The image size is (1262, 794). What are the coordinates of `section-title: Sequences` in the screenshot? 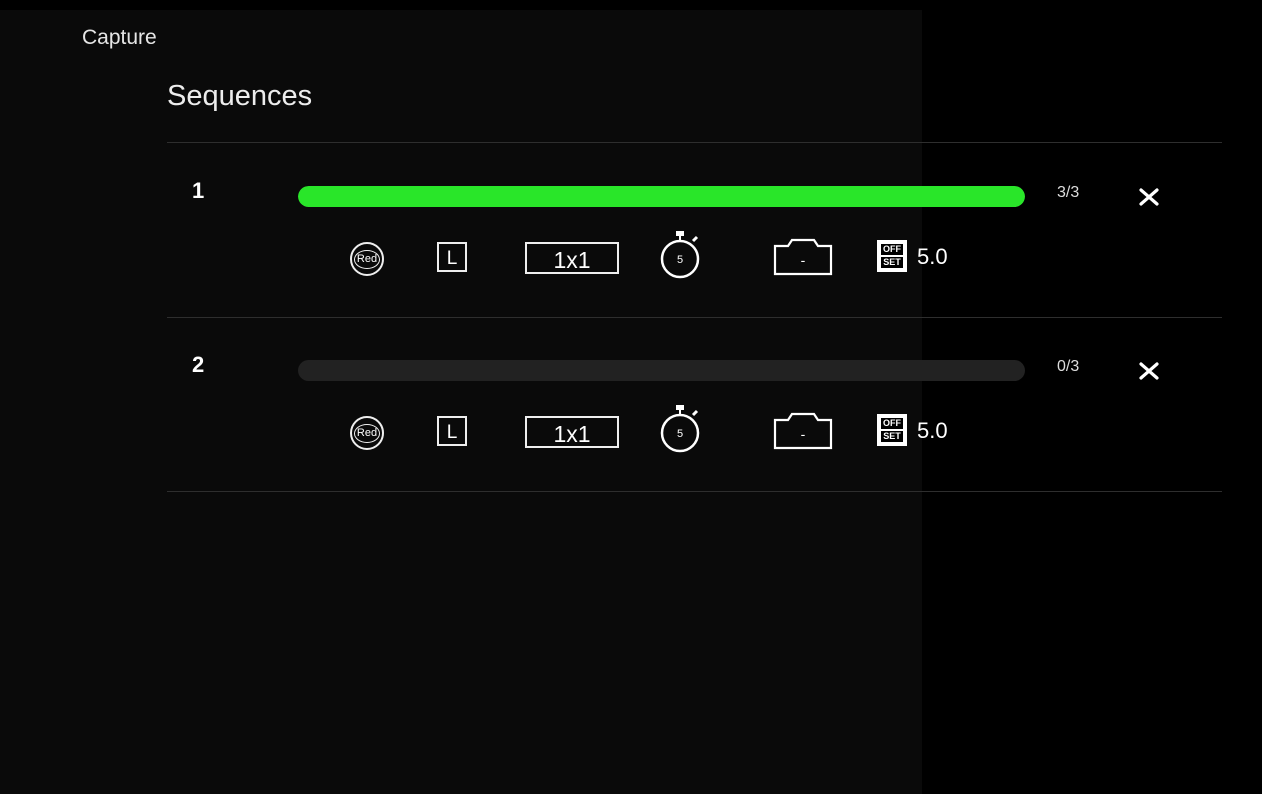 It's located at (240, 96).